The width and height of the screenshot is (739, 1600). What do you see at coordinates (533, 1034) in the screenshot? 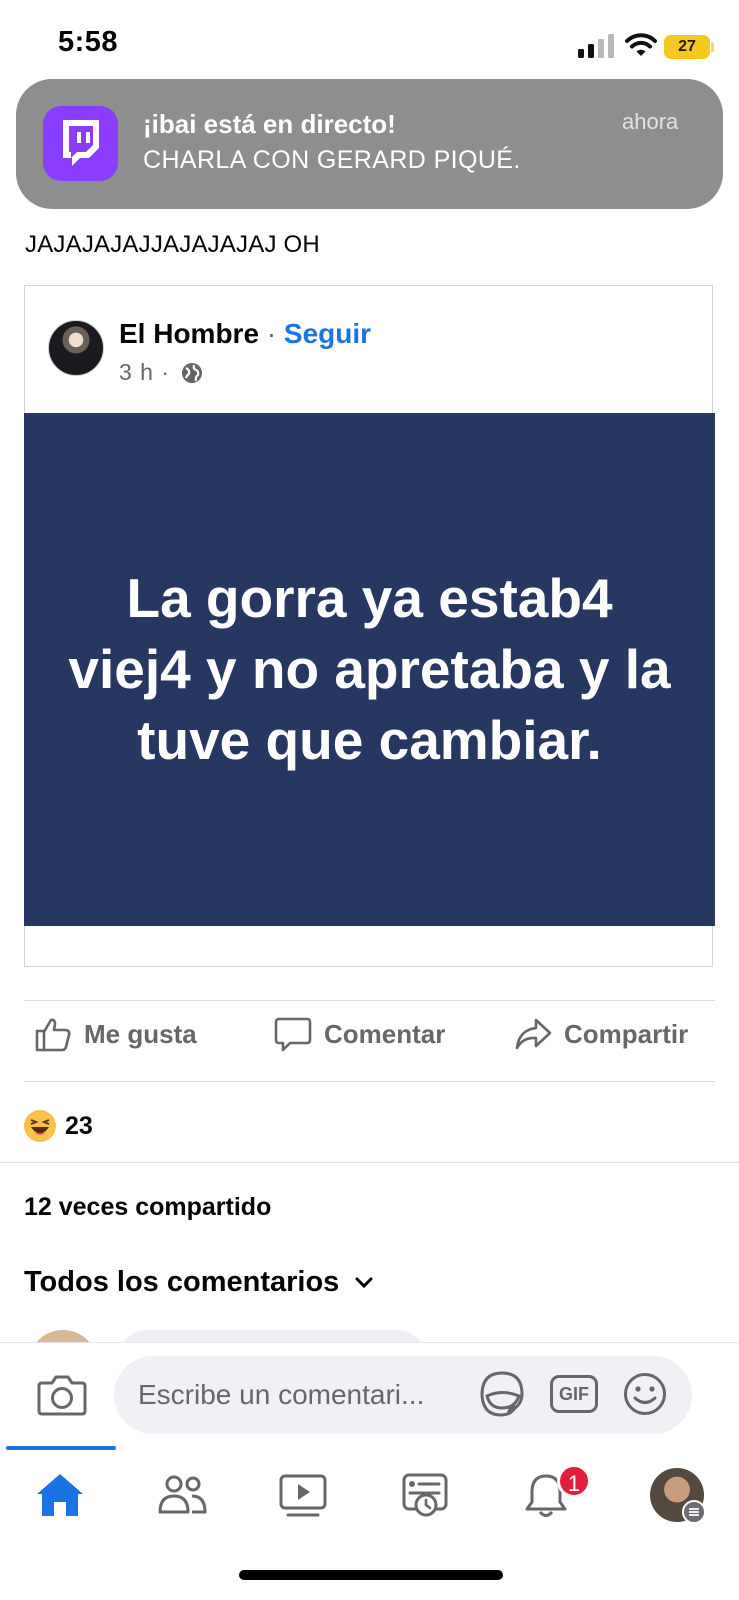
I see `share-icon` at bounding box center [533, 1034].